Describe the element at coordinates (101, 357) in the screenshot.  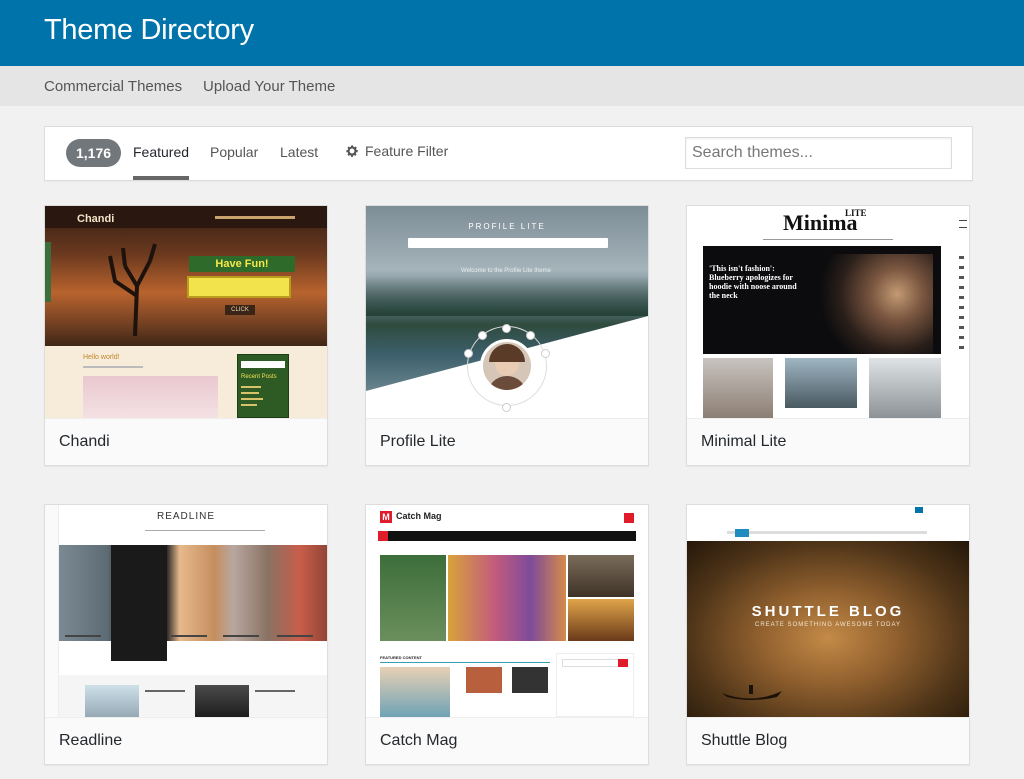
I see `post-title: Hello world!` at that location.